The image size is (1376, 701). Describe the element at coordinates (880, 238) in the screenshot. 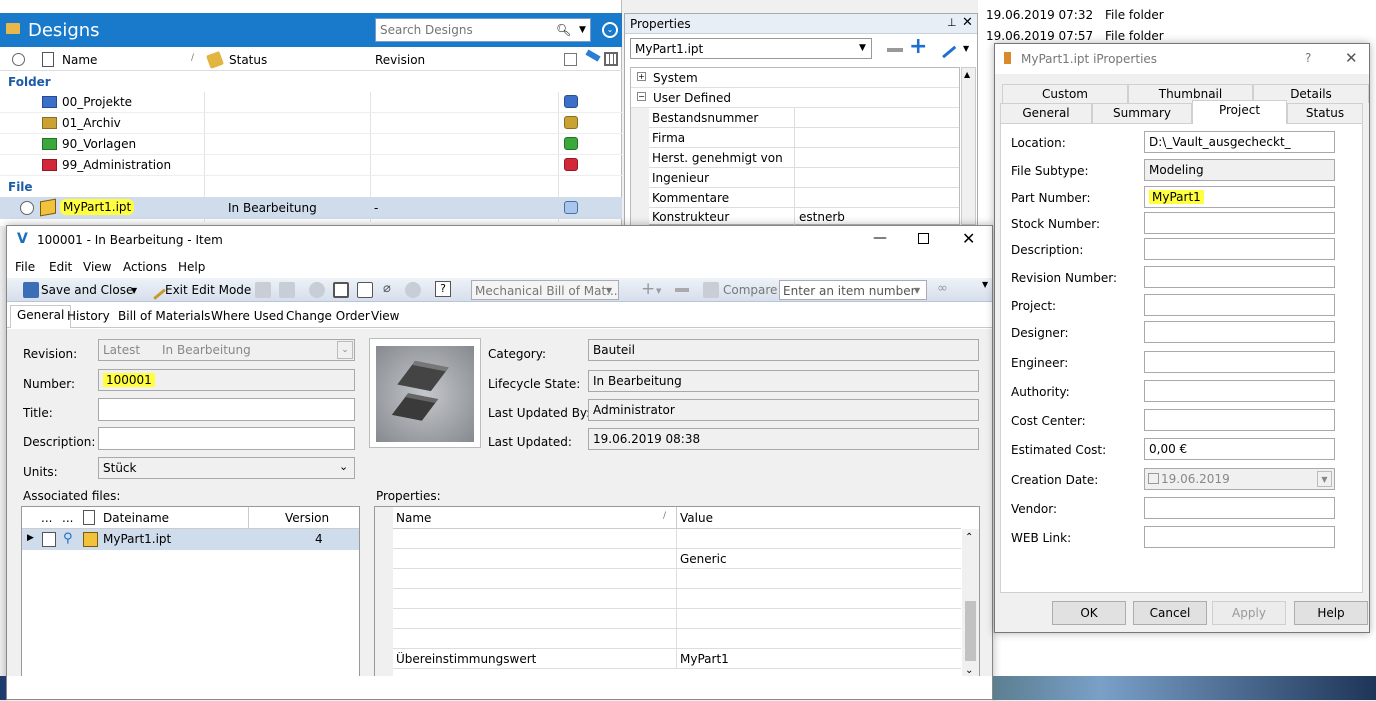

I see `minimize-icon: —` at that location.